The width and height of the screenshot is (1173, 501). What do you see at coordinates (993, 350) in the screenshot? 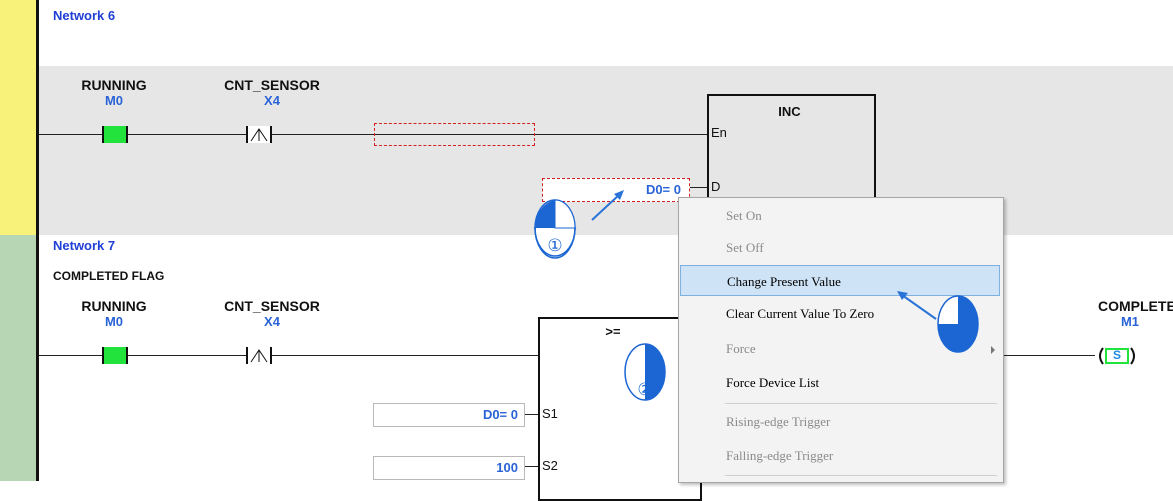
I see `submenu-arrow-icon` at bounding box center [993, 350].